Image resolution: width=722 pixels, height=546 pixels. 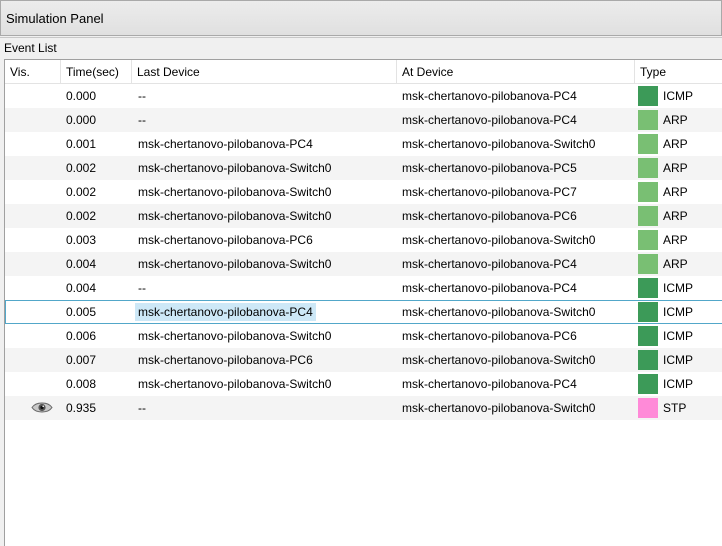 What do you see at coordinates (81, 336) in the screenshot?
I see `time-cell: 0.006` at bounding box center [81, 336].